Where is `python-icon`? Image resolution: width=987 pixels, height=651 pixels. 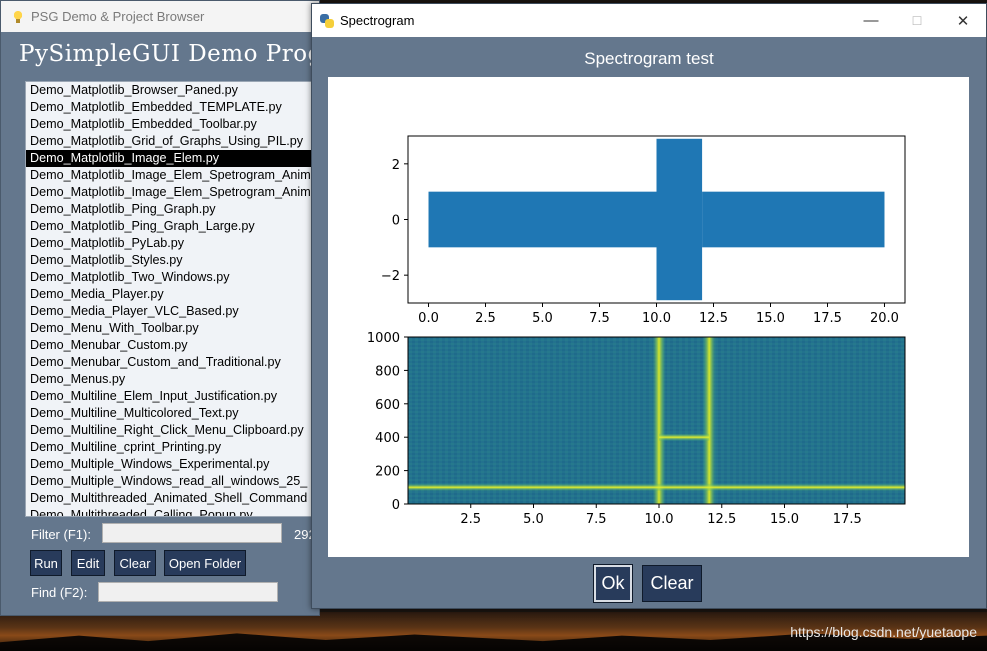
python-icon is located at coordinates (327, 20).